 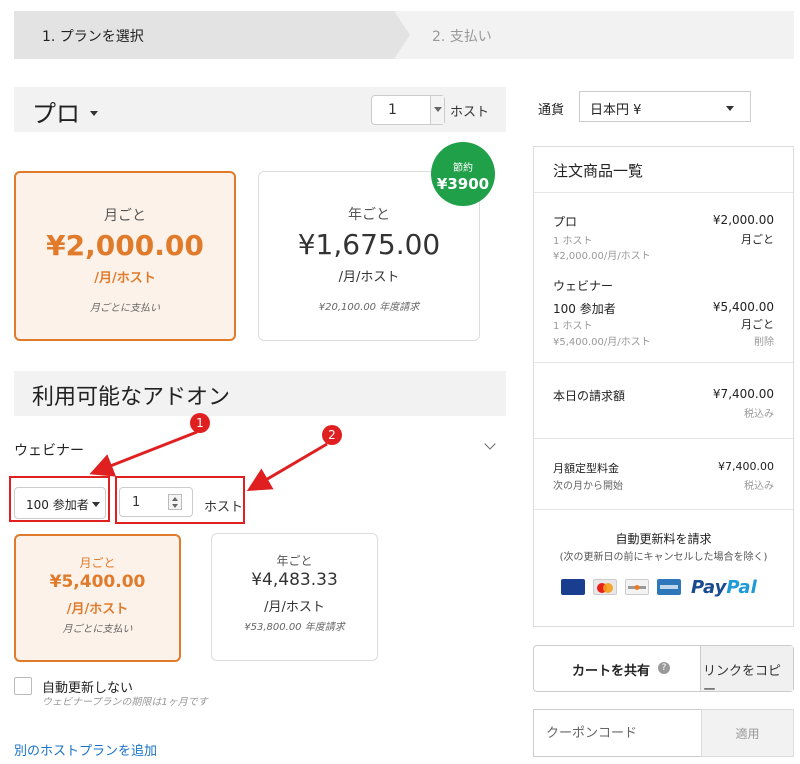 What do you see at coordinates (586, 468) in the screenshot?
I see `monthly-fee-label: 月額定型料金` at bounding box center [586, 468].